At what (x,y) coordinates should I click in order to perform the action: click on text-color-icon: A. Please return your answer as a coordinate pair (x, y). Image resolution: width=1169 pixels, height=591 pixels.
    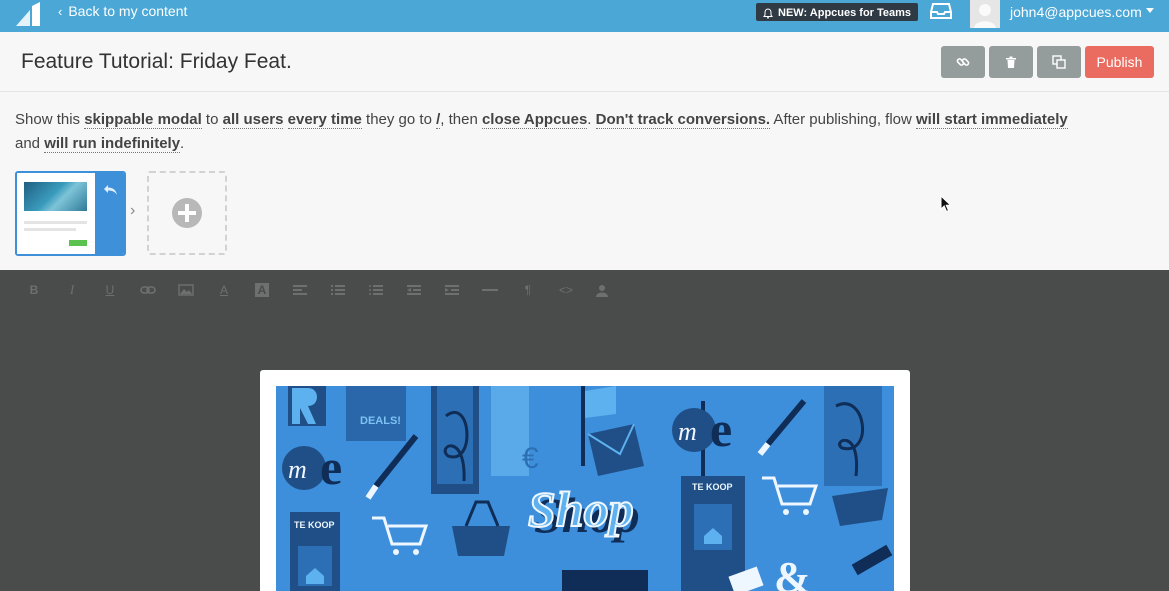
    Looking at the image, I should click on (224, 290).